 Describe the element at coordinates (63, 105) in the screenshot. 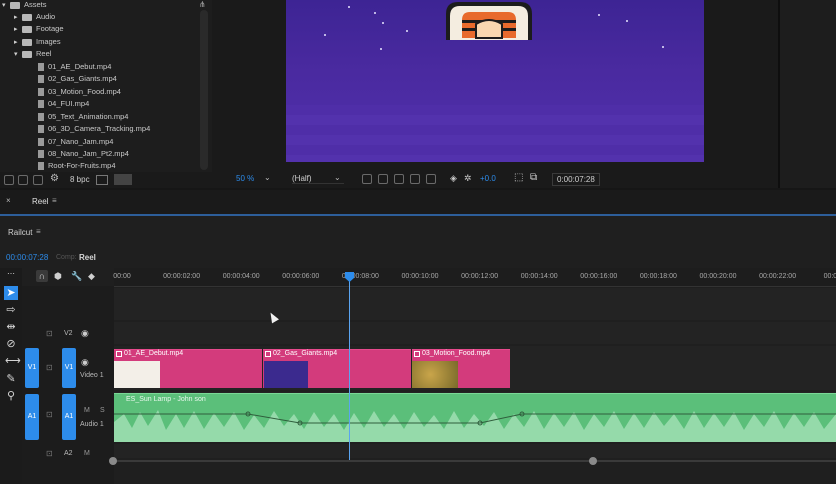

I see `file-row: 04_FUI.mp4` at that location.